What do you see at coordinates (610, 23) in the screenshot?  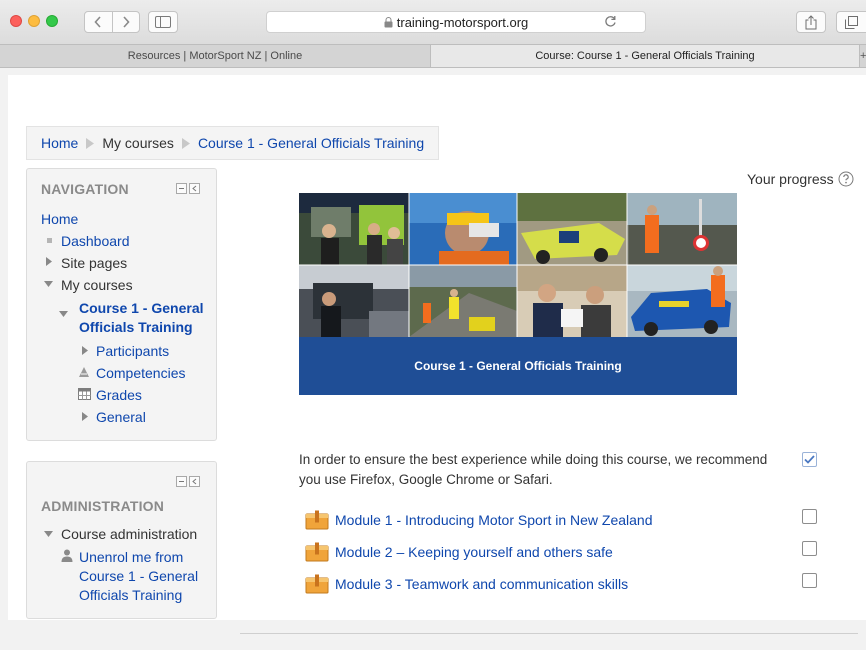 I see `reload-icon` at bounding box center [610, 23].